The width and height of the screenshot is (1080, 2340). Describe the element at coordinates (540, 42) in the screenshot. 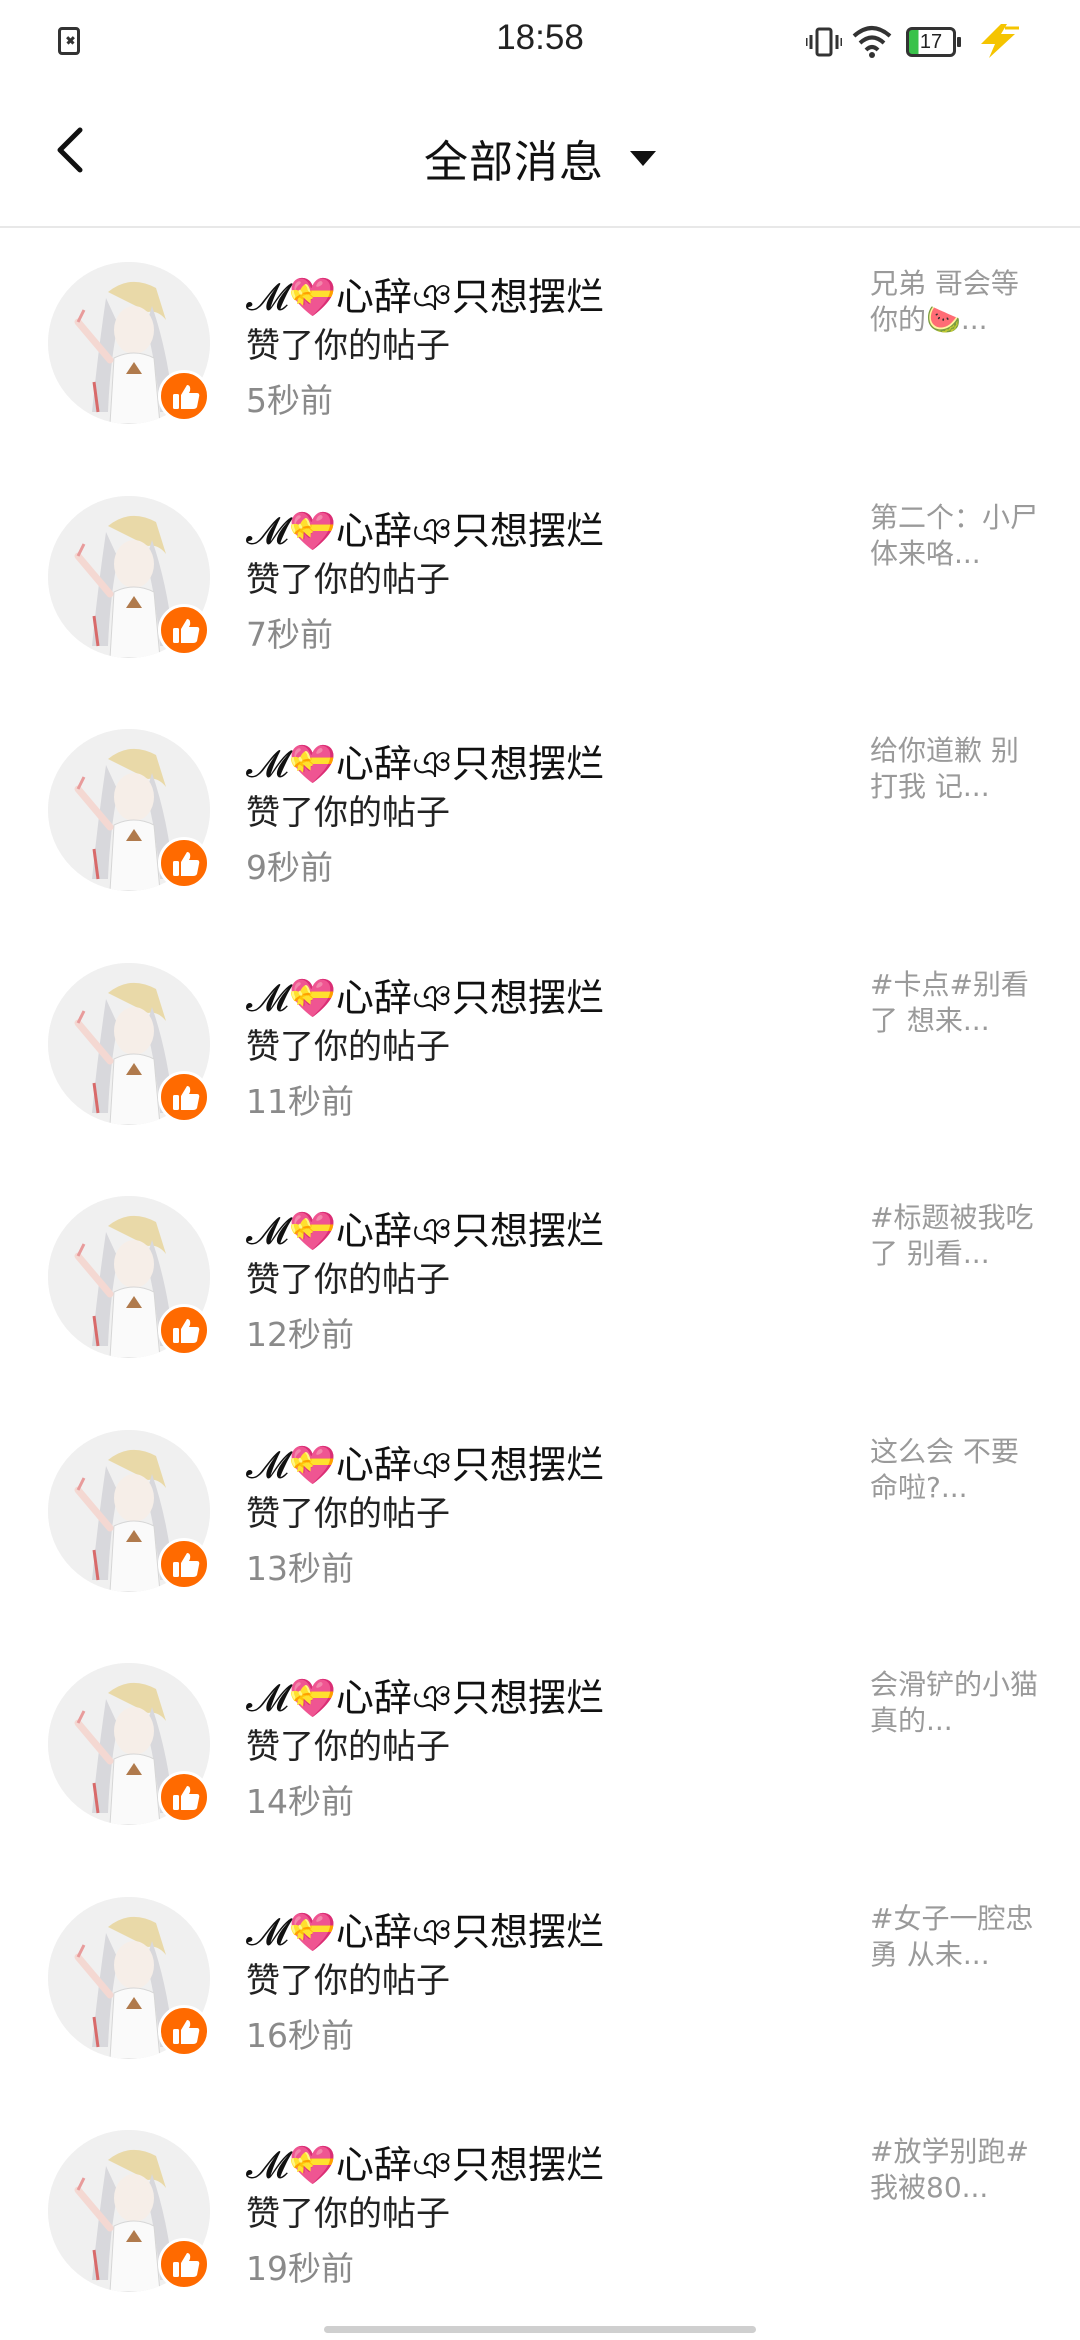

I see `status-bar: 18:58 17` at that location.